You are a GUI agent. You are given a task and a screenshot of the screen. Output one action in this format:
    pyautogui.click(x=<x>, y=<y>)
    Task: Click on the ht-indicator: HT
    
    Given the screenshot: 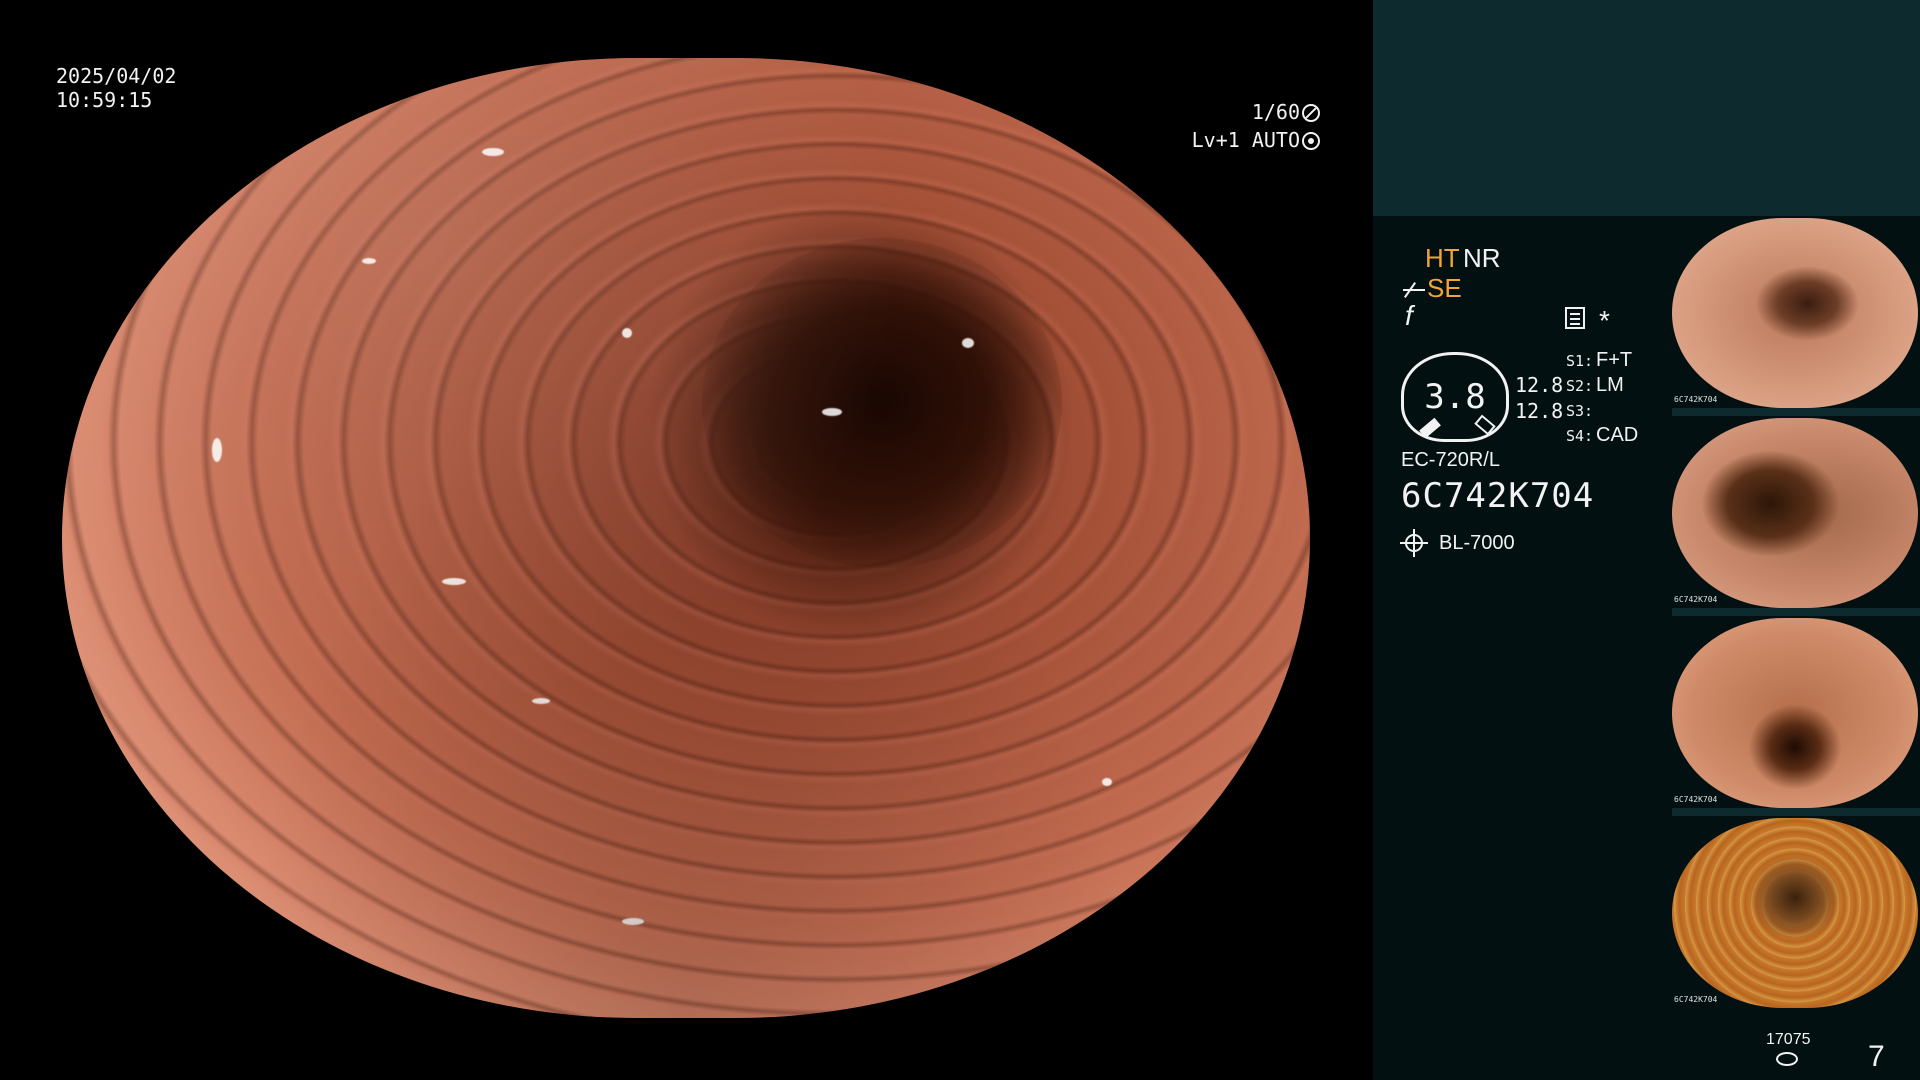 What is the action you would take?
    pyautogui.click(x=1442, y=258)
    